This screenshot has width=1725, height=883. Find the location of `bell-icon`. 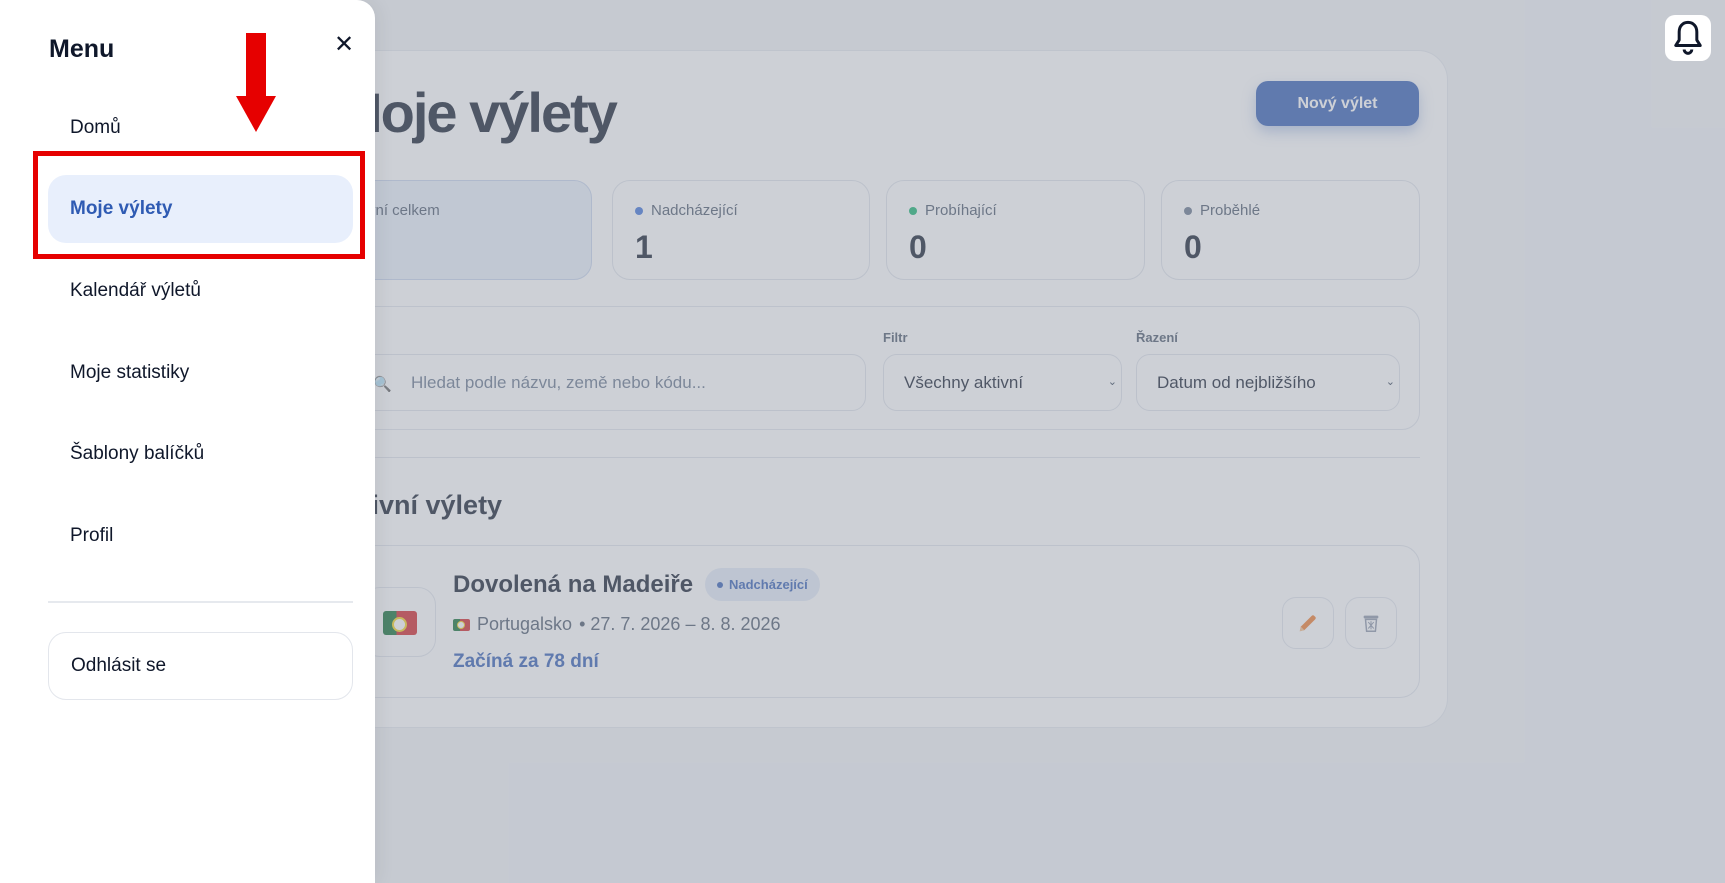

bell-icon is located at coordinates (1688, 37).